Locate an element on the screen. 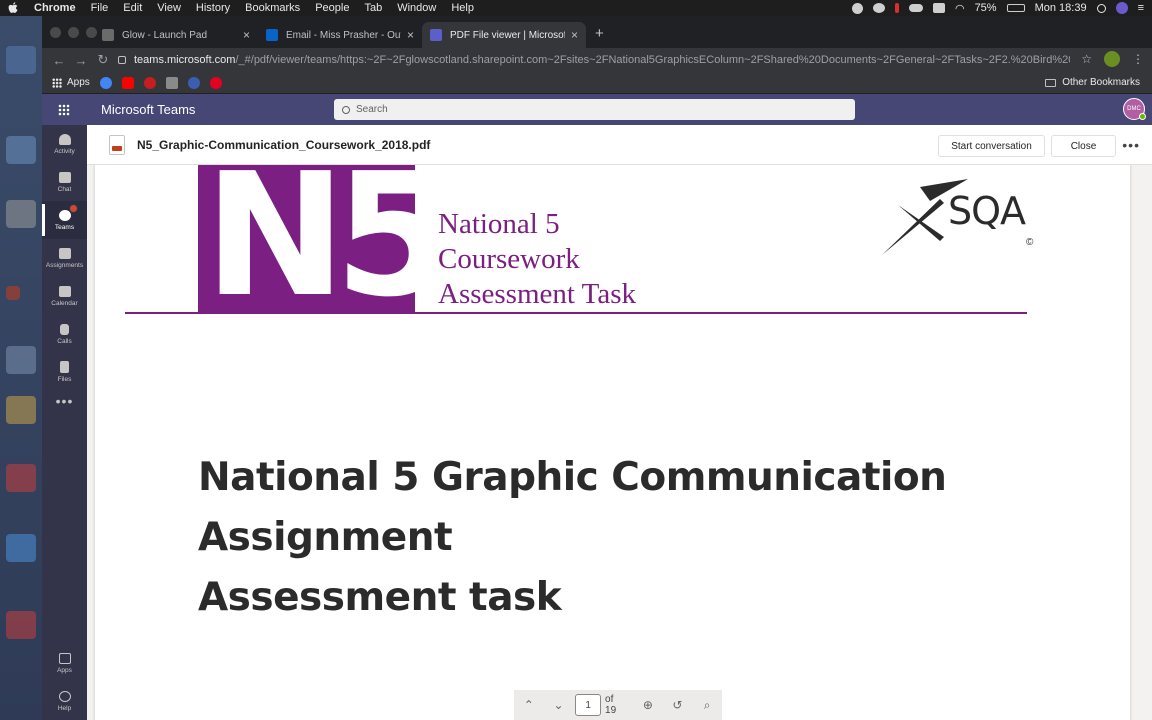 This screenshot has height=720, width=1152. search-icon is located at coordinates (346, 109).